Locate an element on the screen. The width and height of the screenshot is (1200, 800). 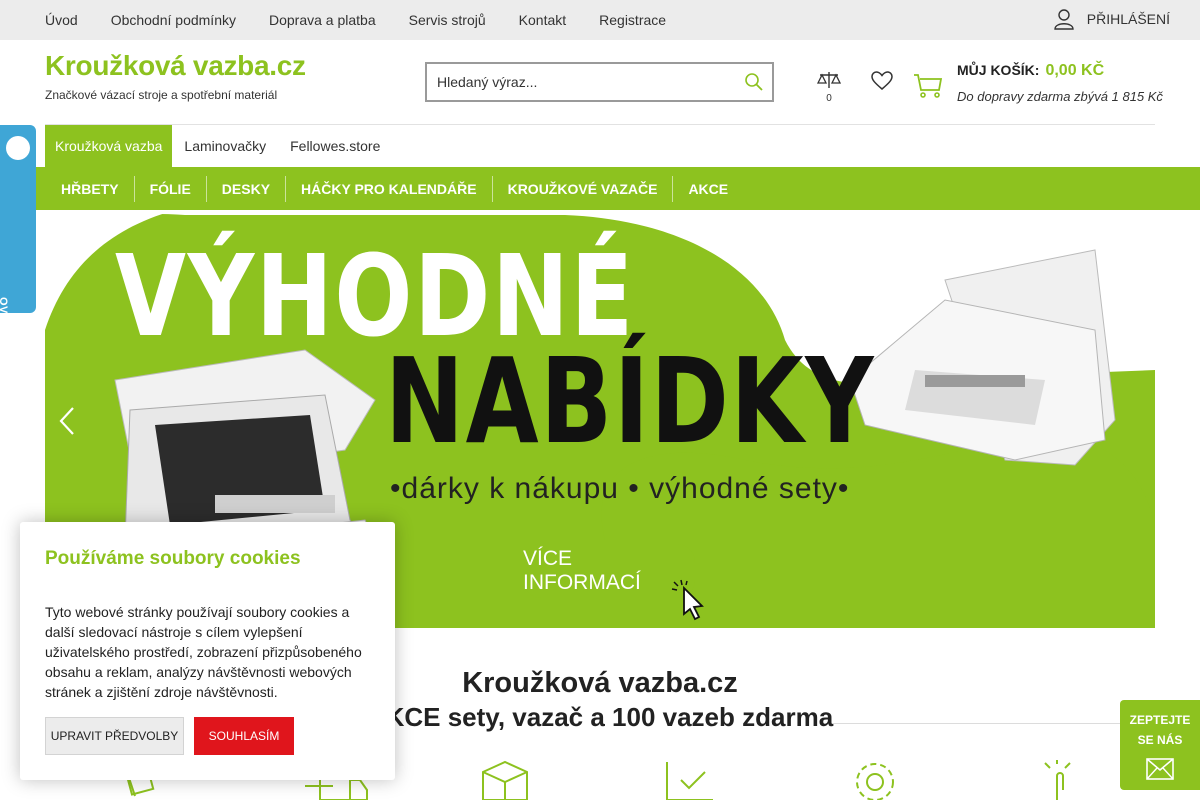
wishlist-button is located at coordinates (882, 83).